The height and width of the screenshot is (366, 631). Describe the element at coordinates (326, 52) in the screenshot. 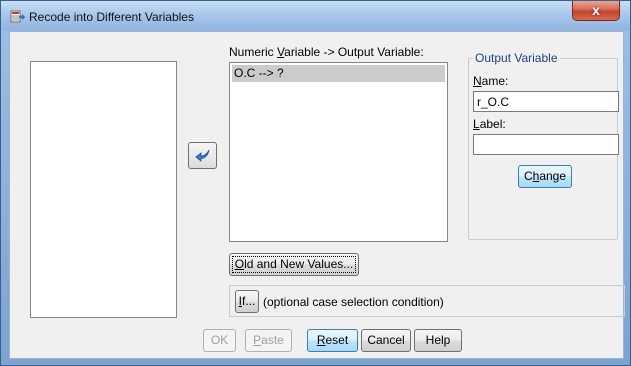

I see `numeric-variable-label: Numeric Variable -> Output Variable:` at that location.